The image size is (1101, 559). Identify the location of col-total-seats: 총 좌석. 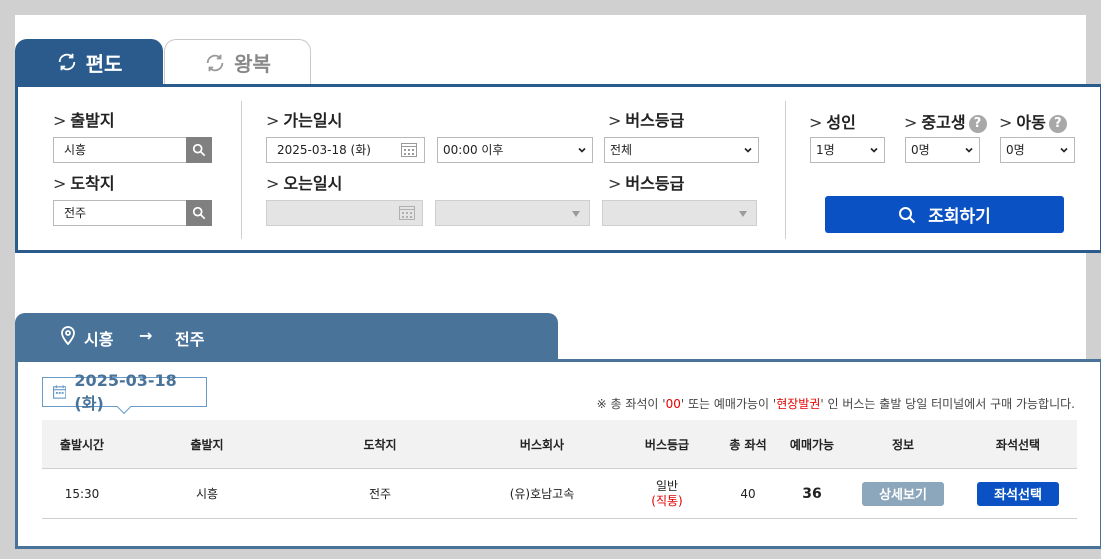
(748, 444).